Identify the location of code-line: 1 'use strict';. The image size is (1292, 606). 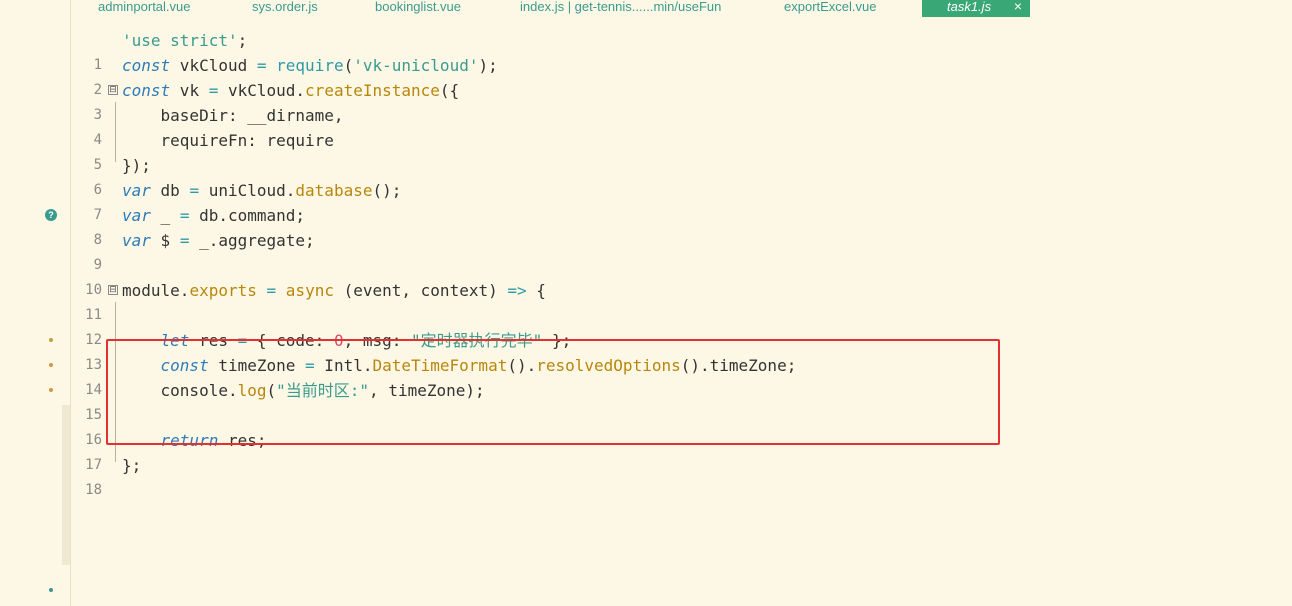
(646, 50).